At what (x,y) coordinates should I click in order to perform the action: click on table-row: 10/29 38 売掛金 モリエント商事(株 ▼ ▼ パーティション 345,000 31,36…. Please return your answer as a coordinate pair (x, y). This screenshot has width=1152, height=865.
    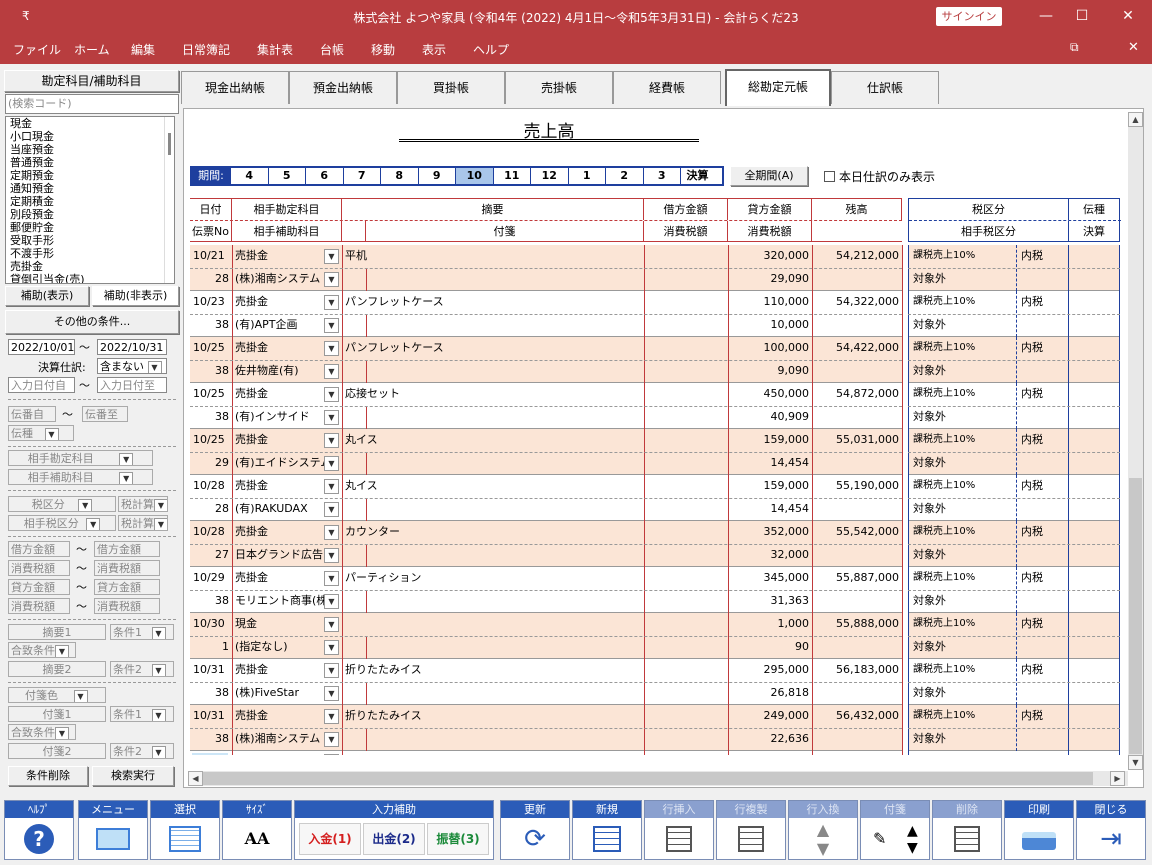
    Looking at the image, I should click on (655, 590).